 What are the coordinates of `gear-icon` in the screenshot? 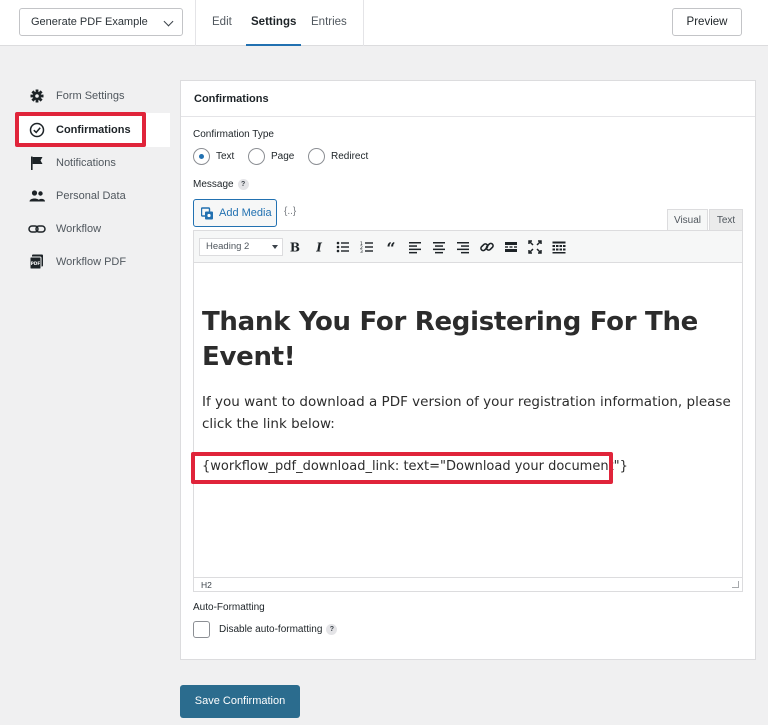 It's located at (37, 96).